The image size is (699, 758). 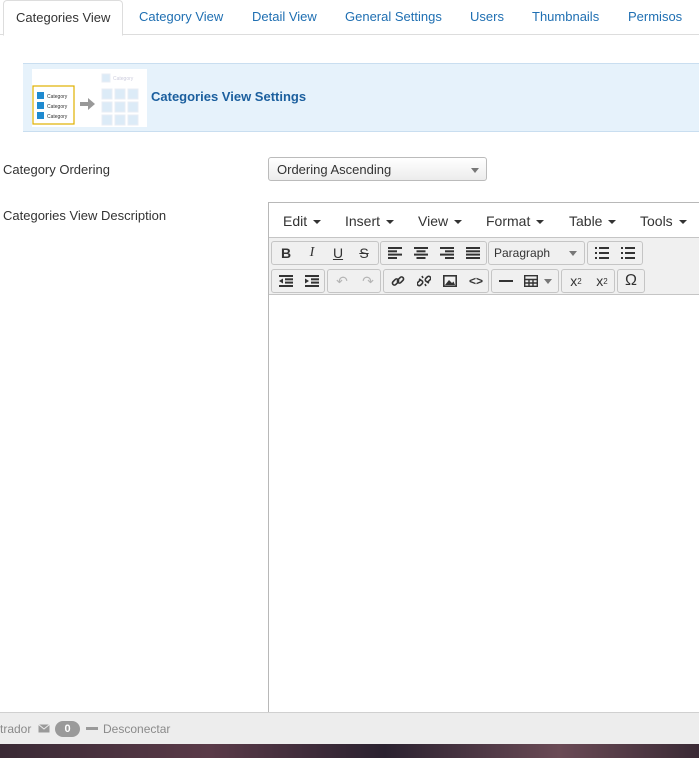 I want to click on menu-table: Table, so click(x=593, y=221).